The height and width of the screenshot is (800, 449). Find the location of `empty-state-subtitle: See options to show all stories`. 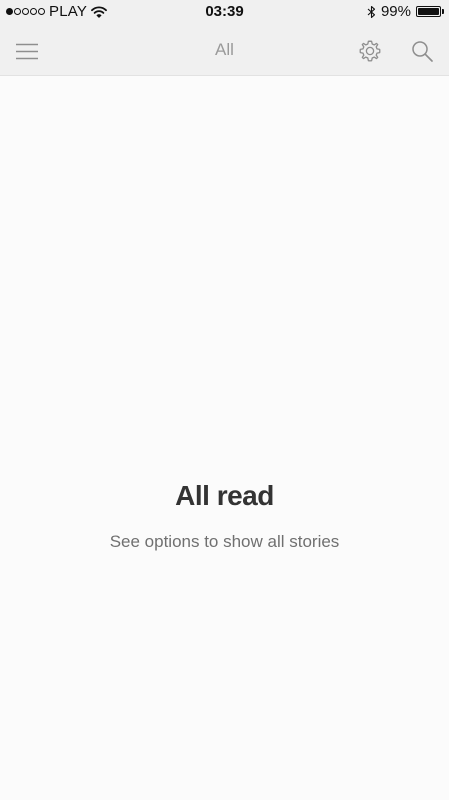

empty-state-subtitle: See options to show all stories is located at coordinates (224, 542).